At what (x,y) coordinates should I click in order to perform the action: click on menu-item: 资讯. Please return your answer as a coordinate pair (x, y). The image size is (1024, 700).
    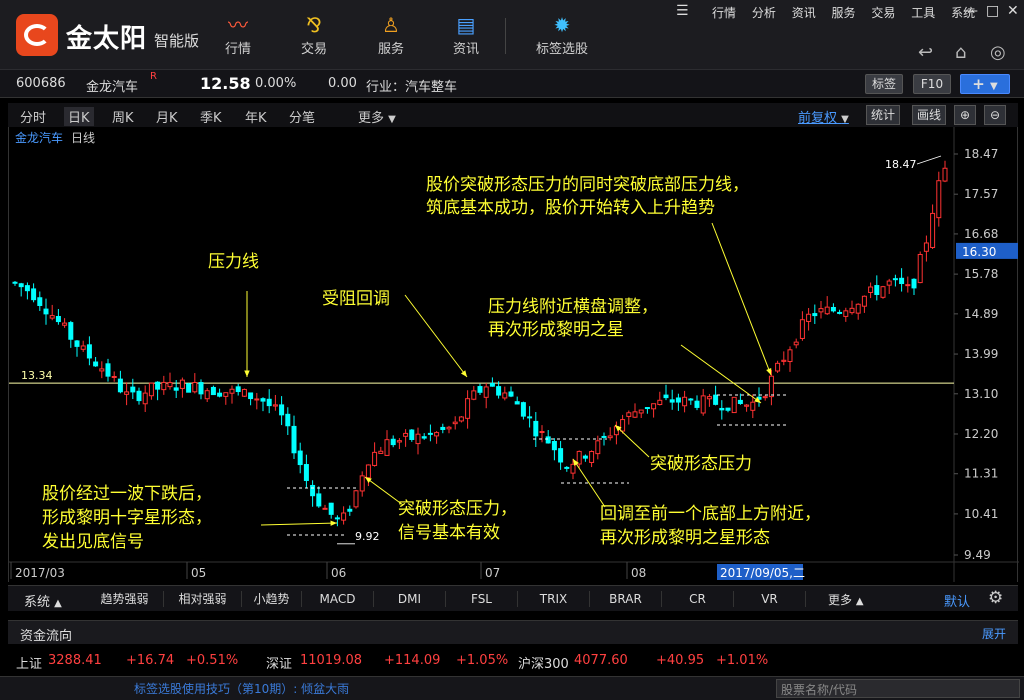
    Looking at the image, I should click on (804, 13).